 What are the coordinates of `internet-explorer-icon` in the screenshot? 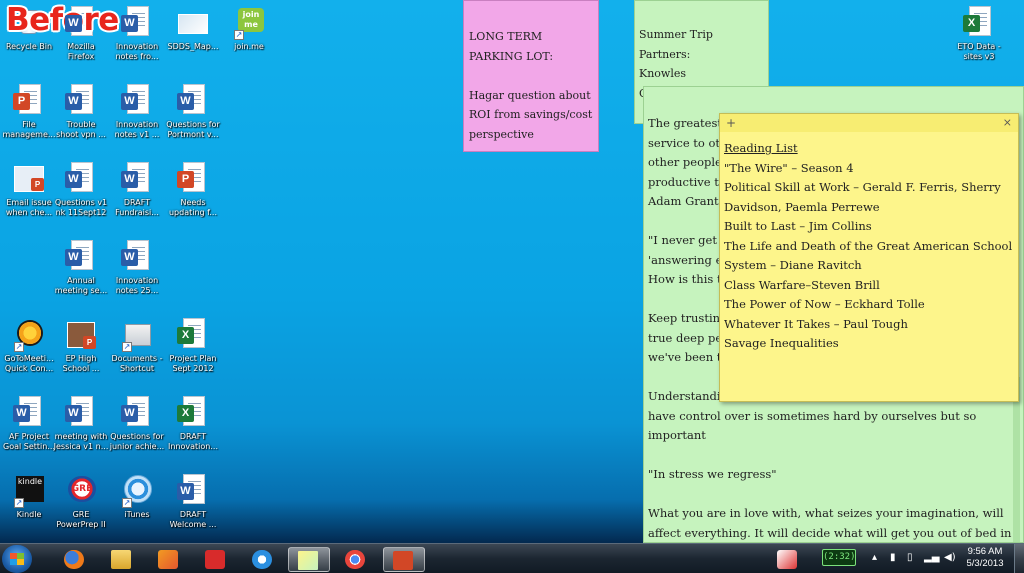 It's located at (262, 559).